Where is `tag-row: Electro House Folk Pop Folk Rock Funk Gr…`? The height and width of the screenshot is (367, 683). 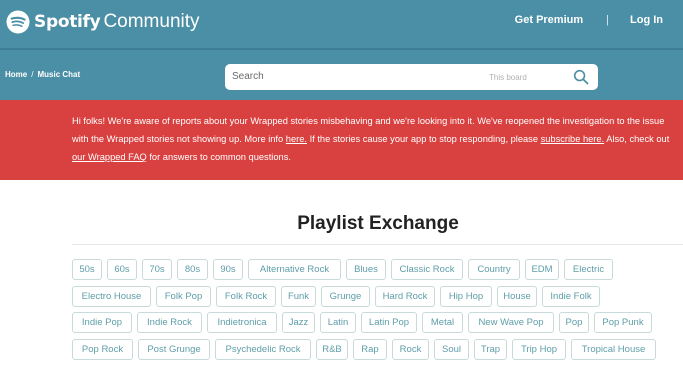 tag-row: Electro House Folk Pop Folk Rock Funk Gr… is located at coordinates (377, 296).